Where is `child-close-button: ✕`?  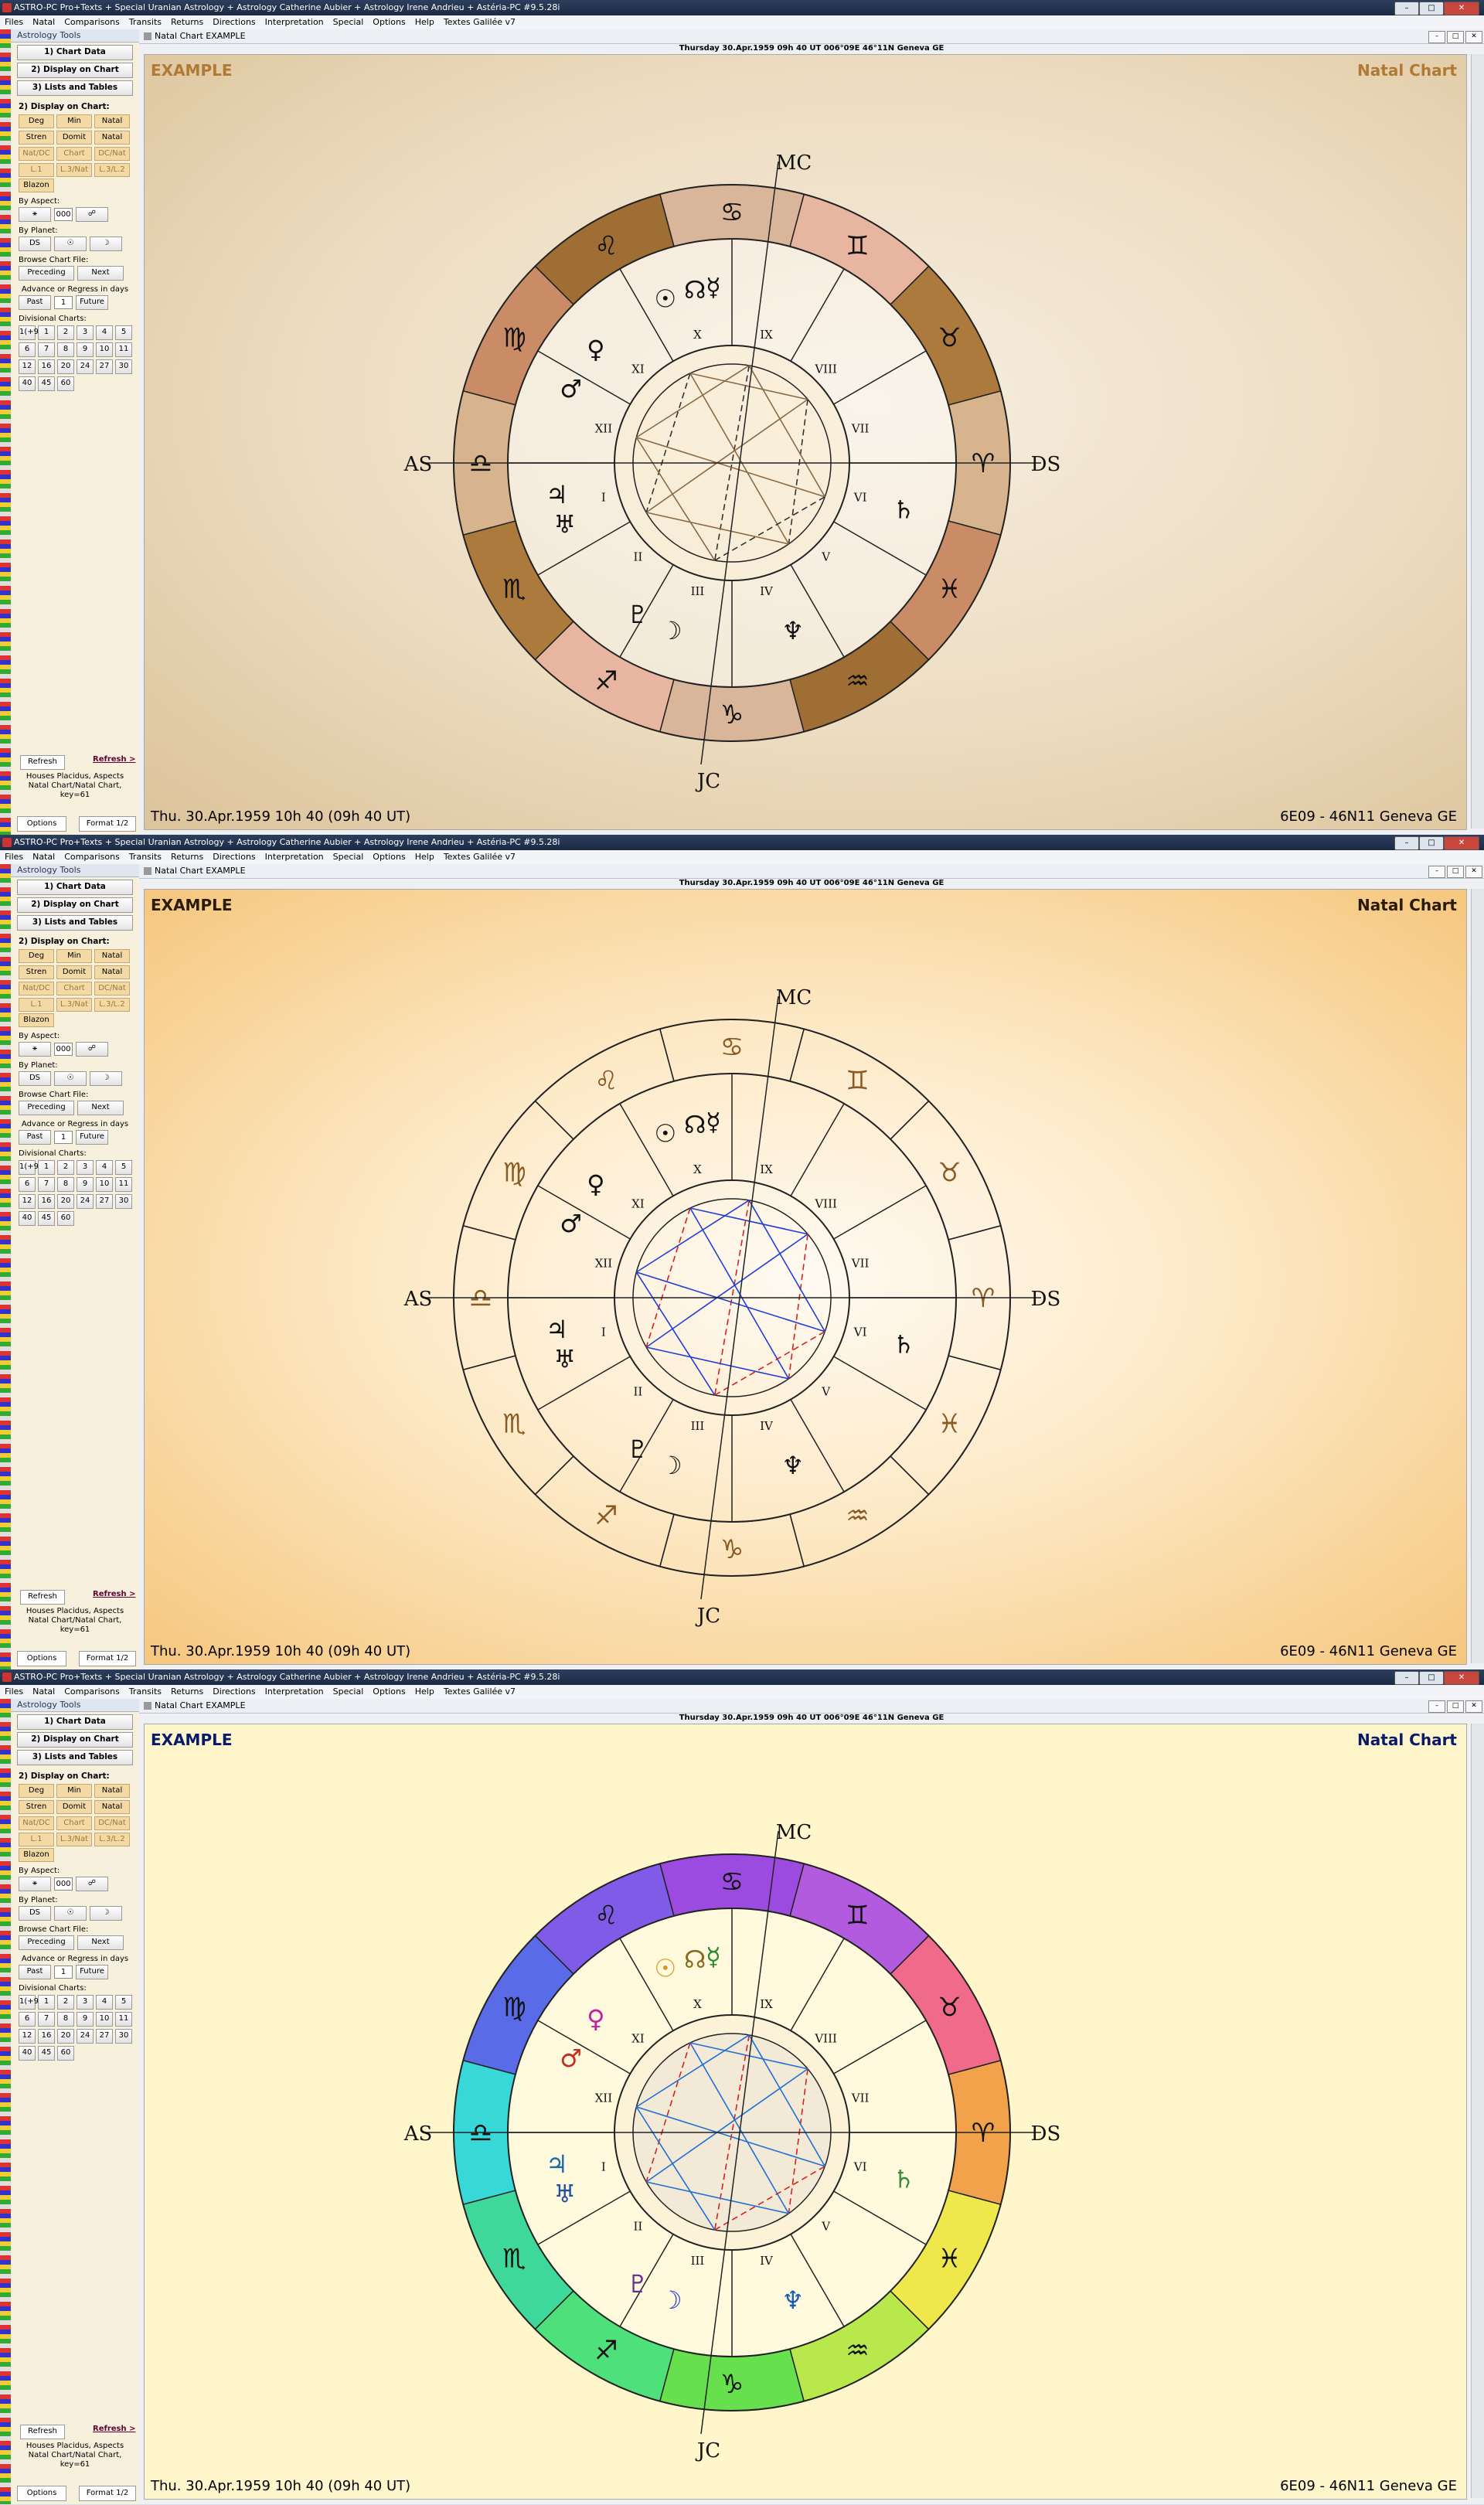
child-close-button: ✕ is located at coordinates (1473, 37).